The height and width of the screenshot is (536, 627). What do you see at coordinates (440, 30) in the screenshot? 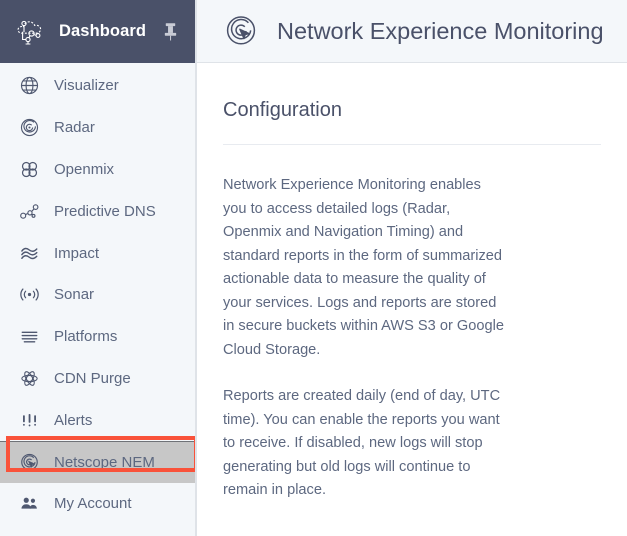
I see `page-title: Network Experience Monitoring` at bounding box center [440, 30].